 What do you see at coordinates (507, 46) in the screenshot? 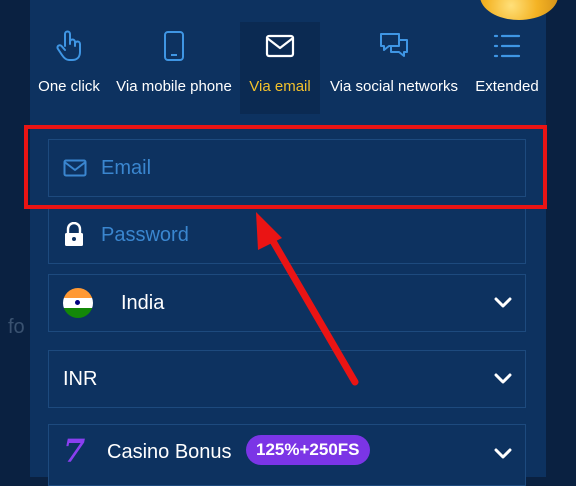
I see `list-icon` at bounding box center [507, 46].